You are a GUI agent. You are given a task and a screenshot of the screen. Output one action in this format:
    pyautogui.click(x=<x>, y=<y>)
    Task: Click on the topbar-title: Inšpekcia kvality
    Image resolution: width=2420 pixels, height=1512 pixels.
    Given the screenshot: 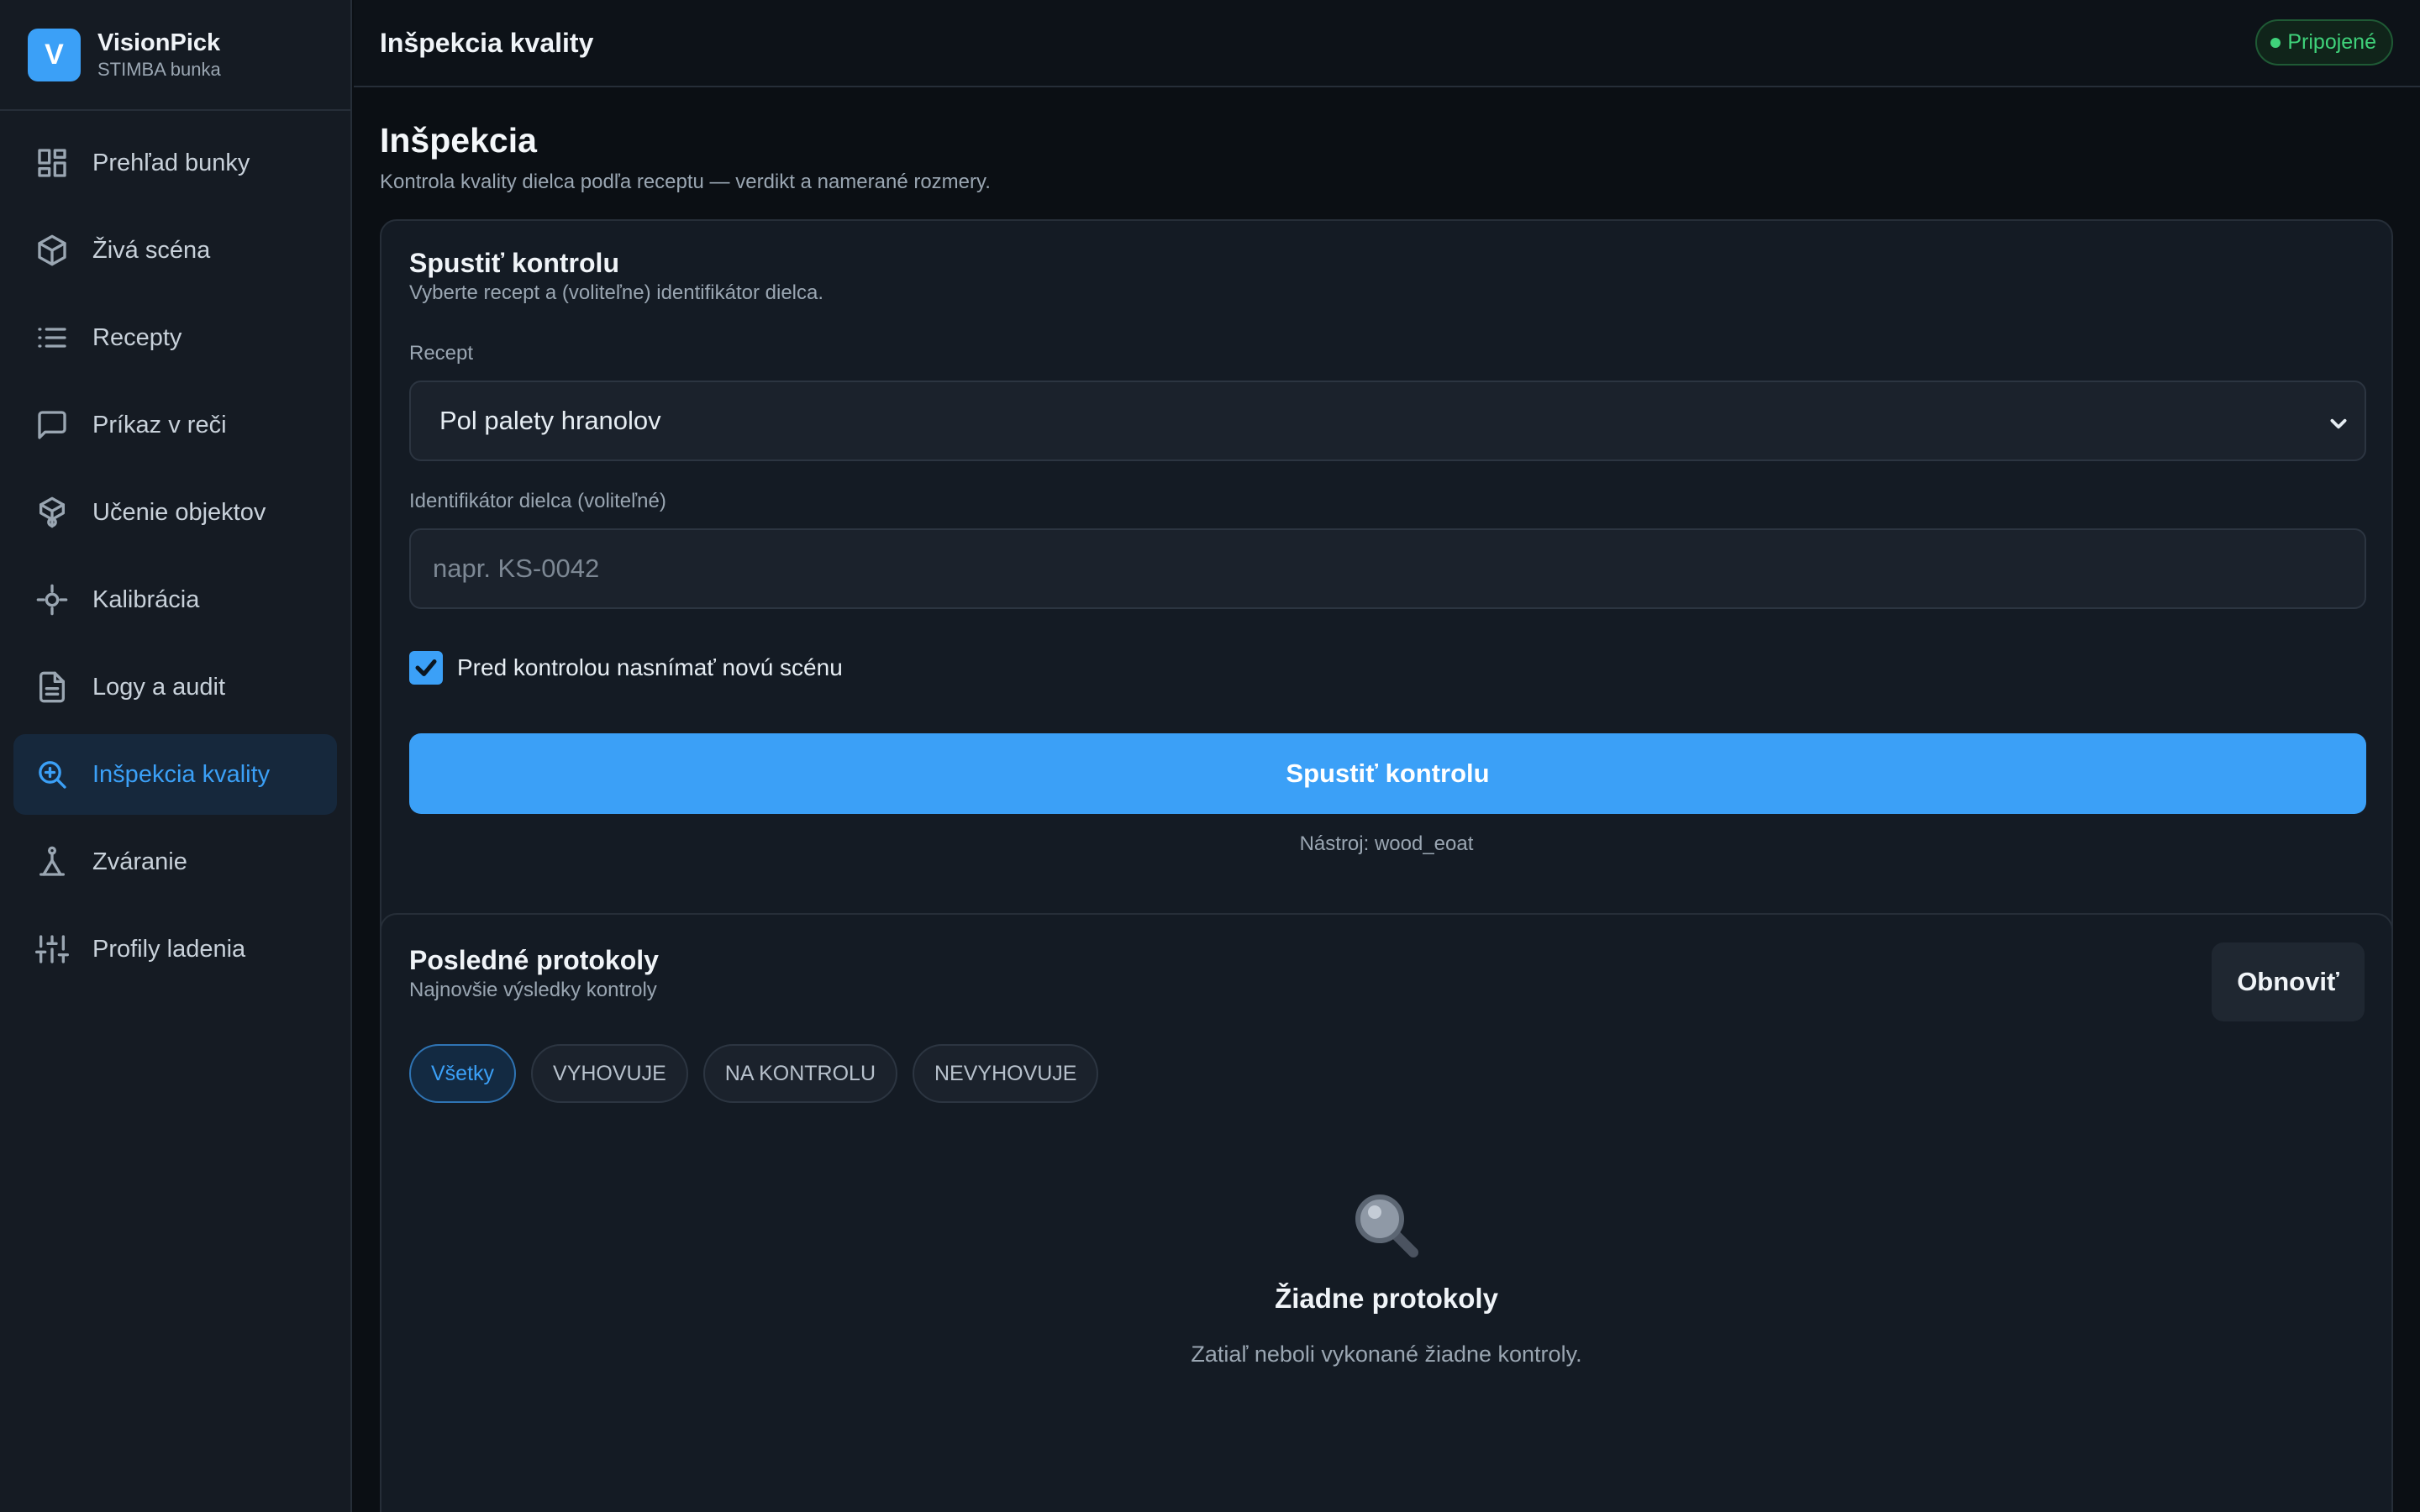 What is the action you would take?
    pyautogui.click(x=487, y=42)
    